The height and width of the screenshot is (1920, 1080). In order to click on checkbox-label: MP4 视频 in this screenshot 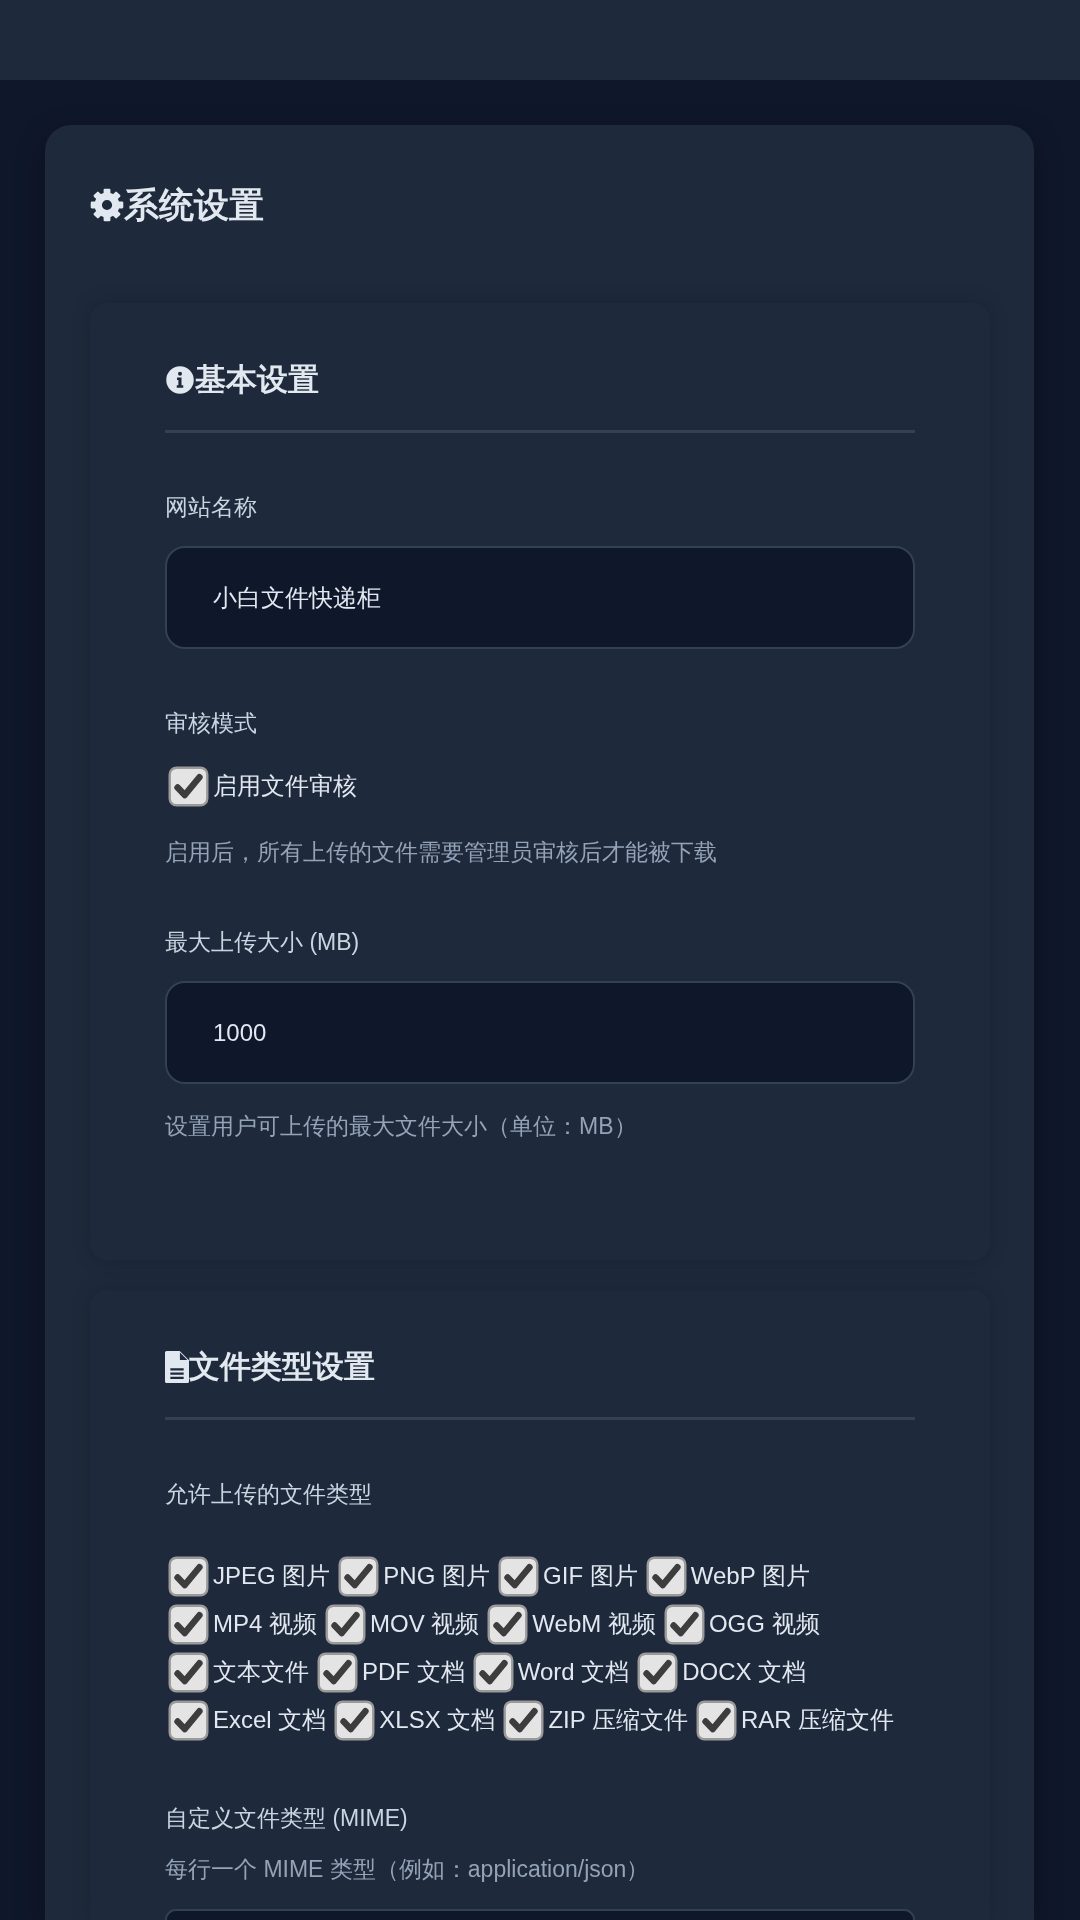, I will do `click(265, 1624)`.